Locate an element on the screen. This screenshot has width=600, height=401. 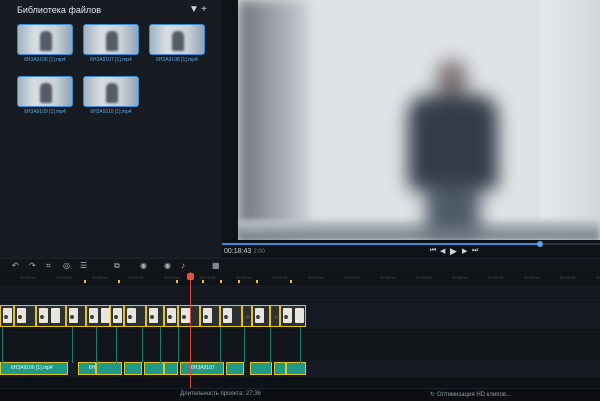
file-name: 6H3A9107 [1].mp4 is located at coordinates (111, 60).